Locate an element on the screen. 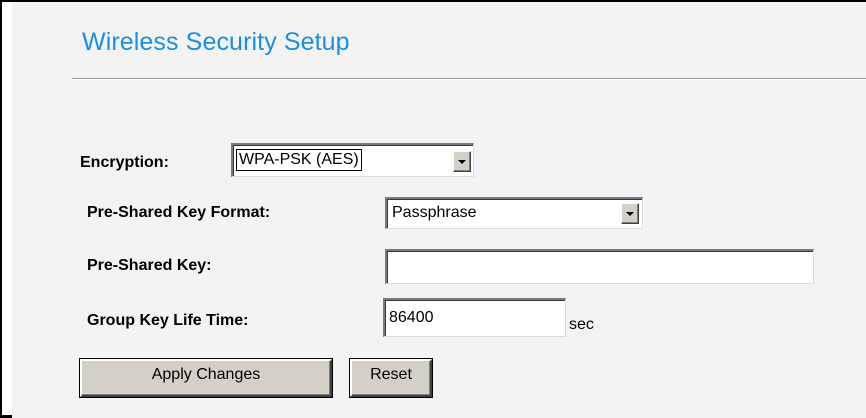 This screenshot has height=418, width=866. group-key-life-time-input is located at coordinates (474, 317).